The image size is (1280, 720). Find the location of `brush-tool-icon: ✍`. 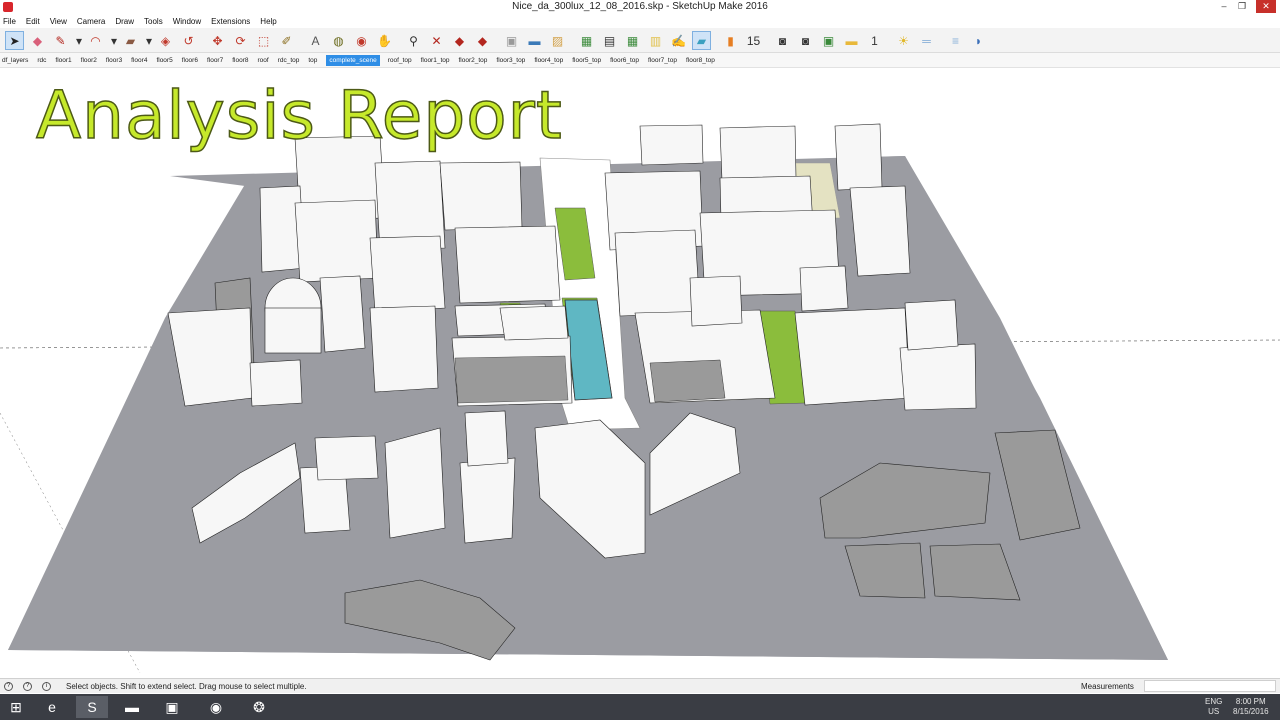

brush-tool-icon: ✍ is located at coordinates (678, 40).